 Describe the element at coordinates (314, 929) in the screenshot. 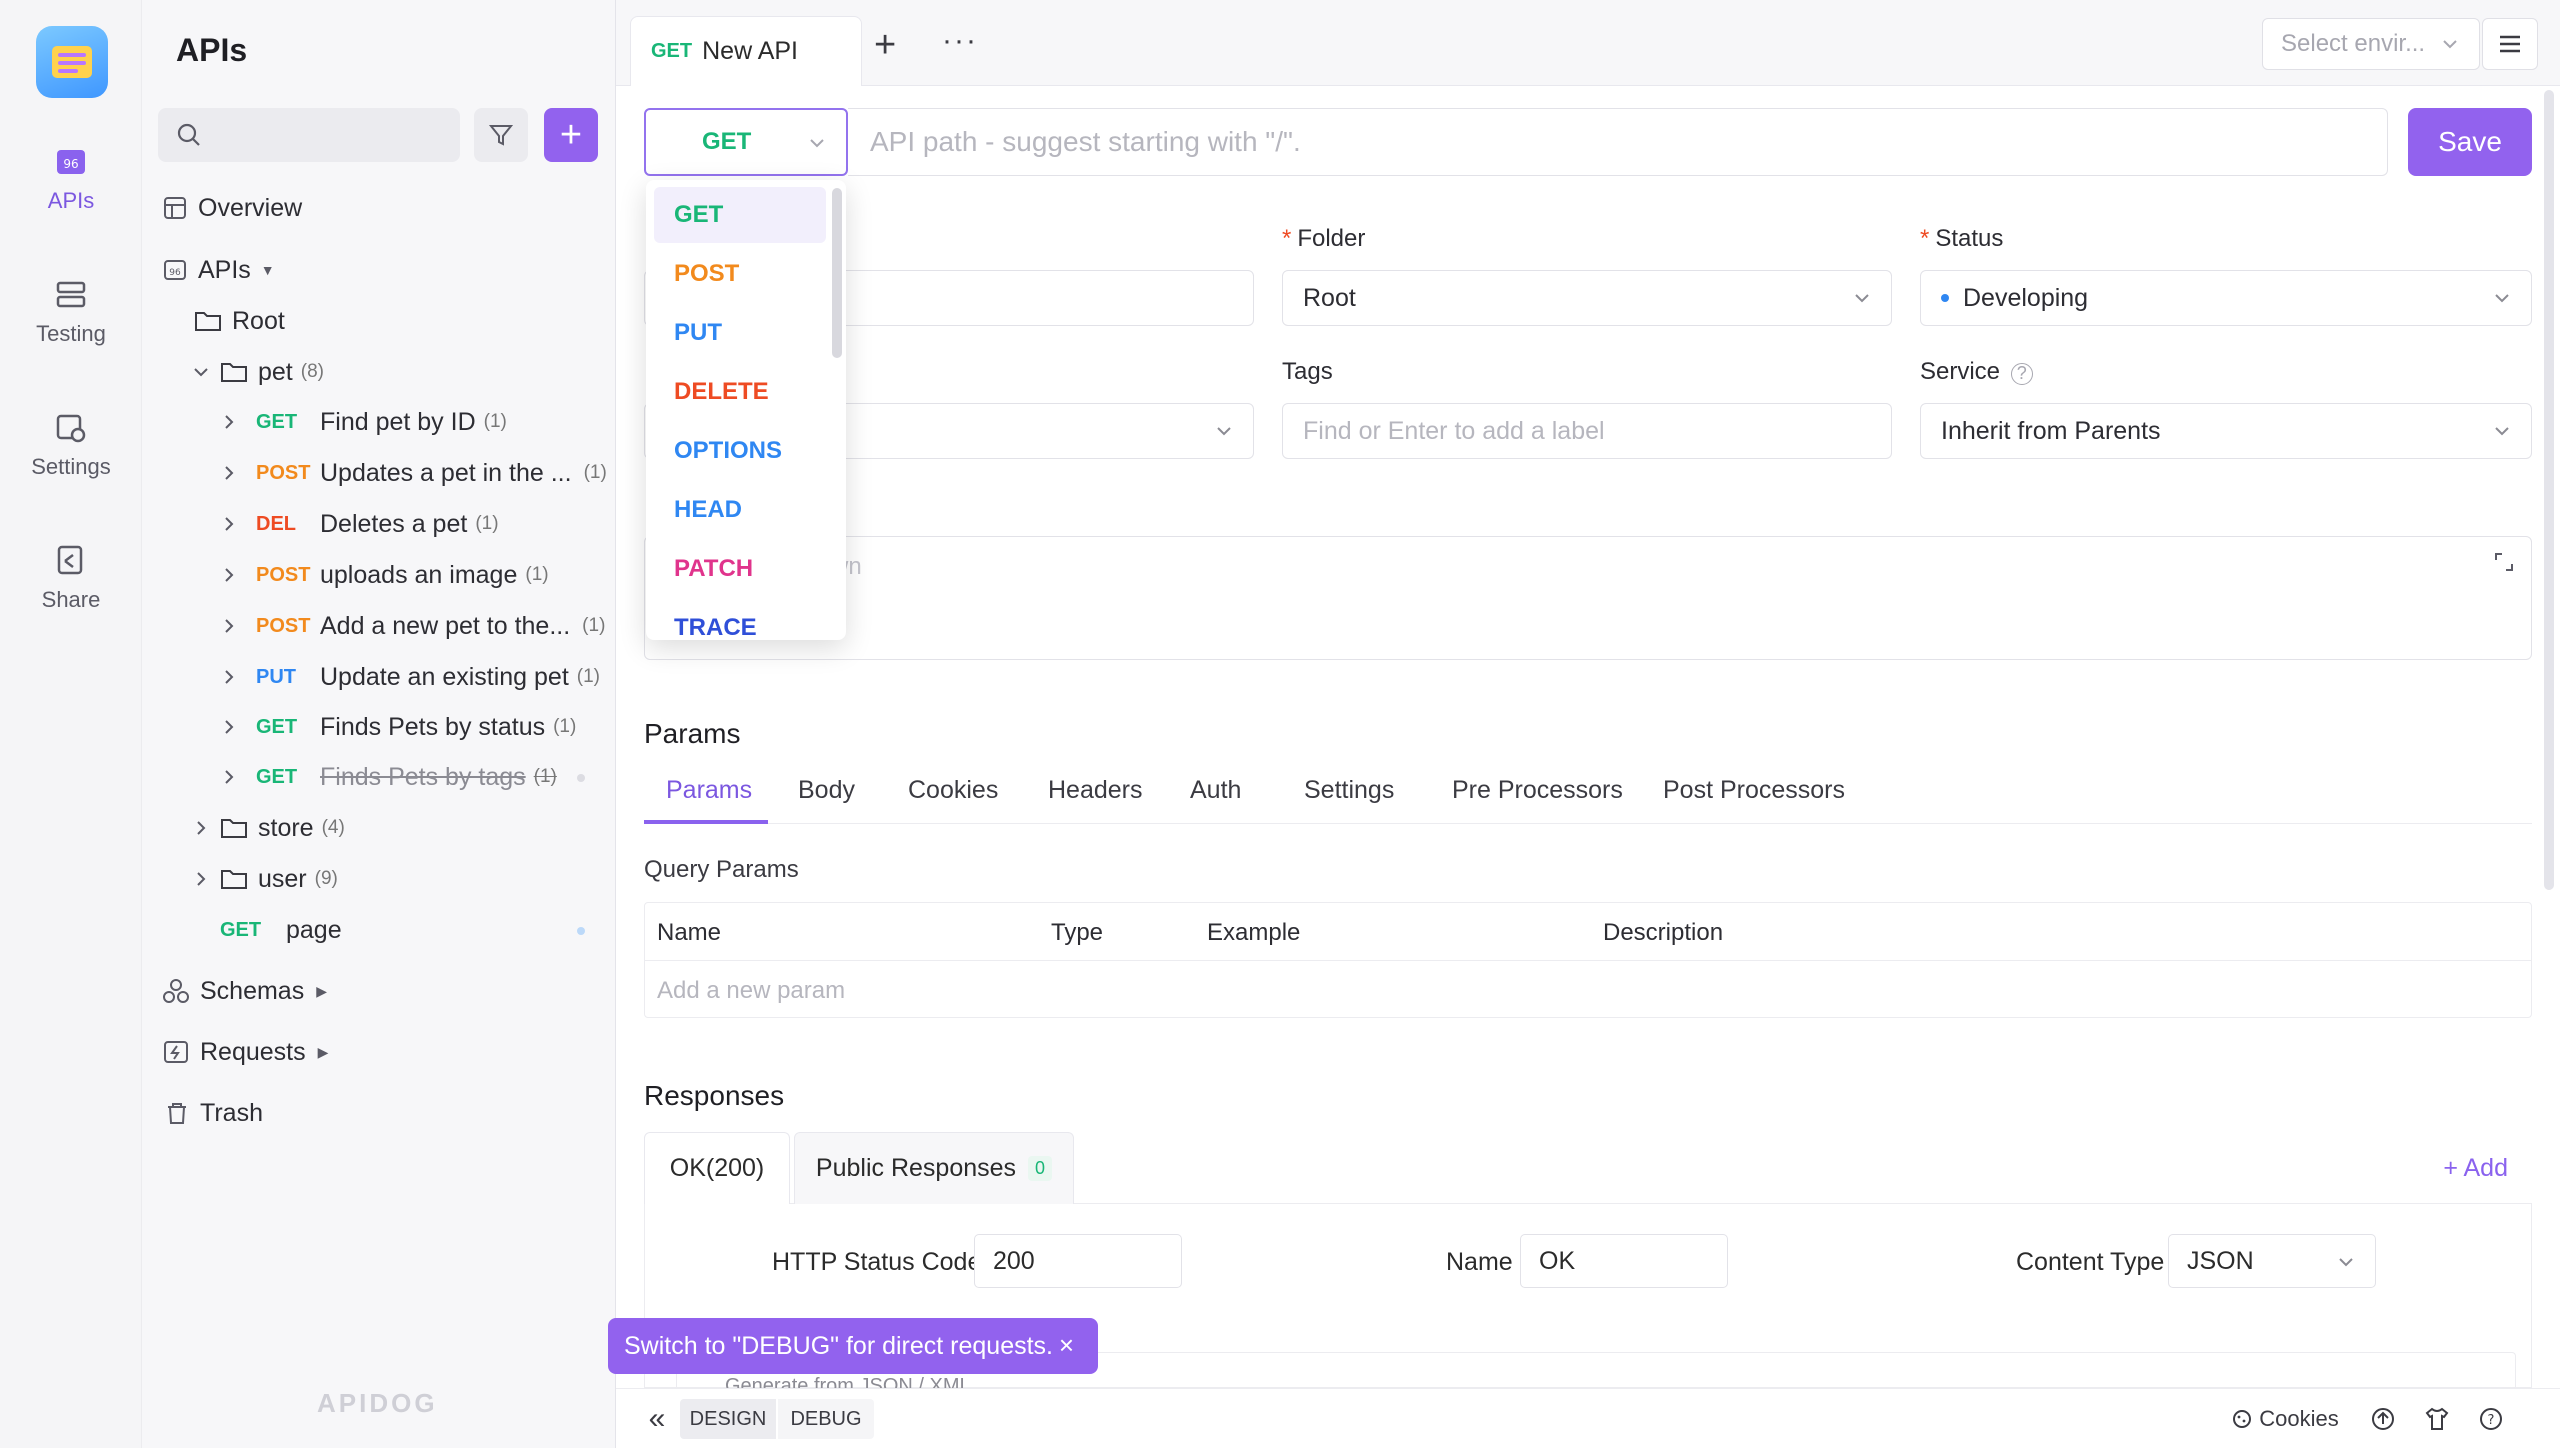

I see `api-name: page` at that location.